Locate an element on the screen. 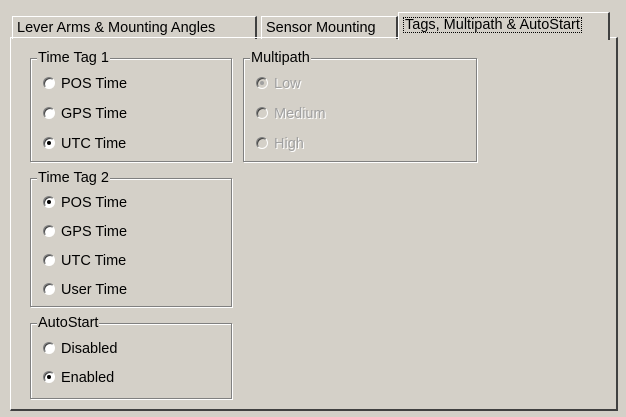 The width and height of the screenshot is (626, 417). radio-tag2-pos-time: POS Time is located at coordinates (85, 203).